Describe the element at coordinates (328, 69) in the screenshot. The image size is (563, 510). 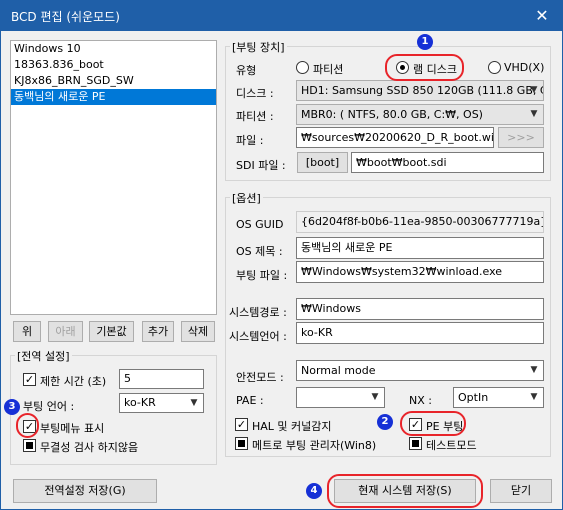
I see `partition-radio-label: 파티션` at that location.